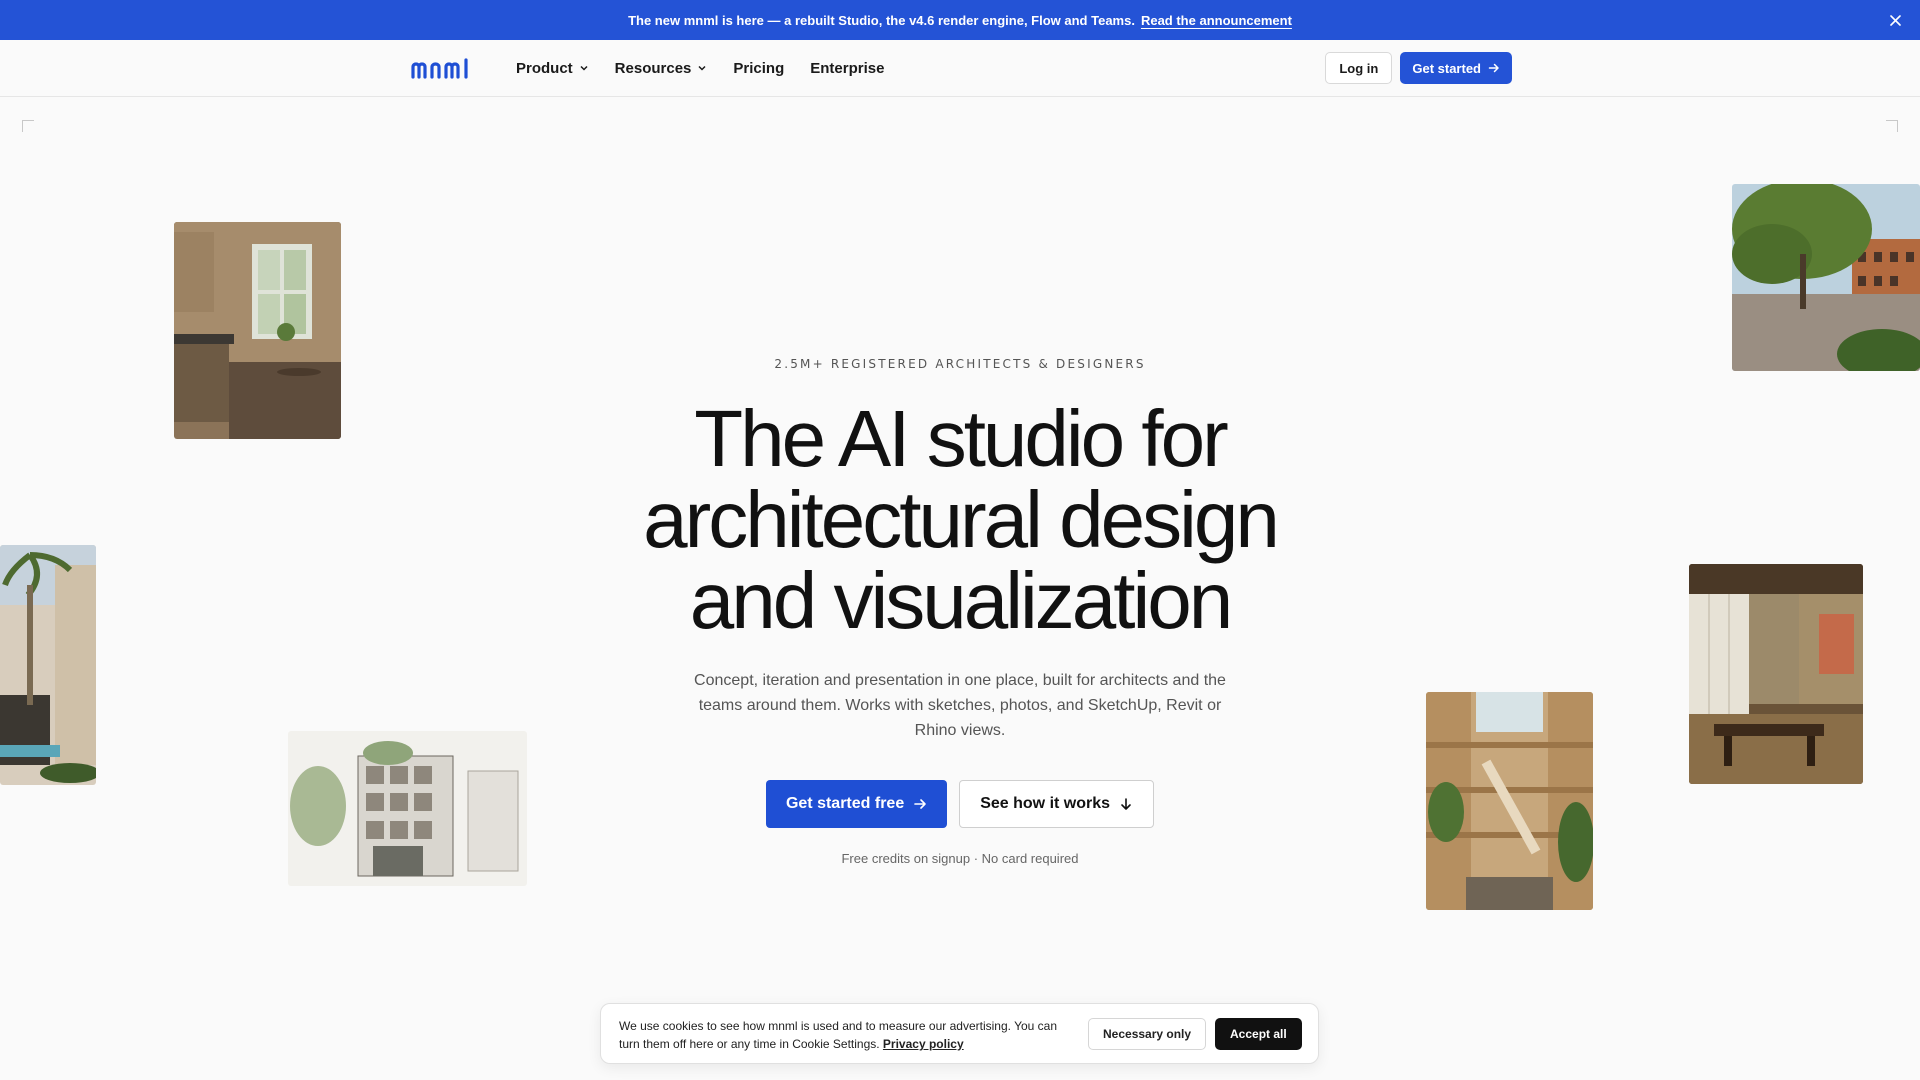 Image resolution: width=1920 pixels, height=1080 pixels. I want to click on headline-line: and visualization, so click(961, 600).